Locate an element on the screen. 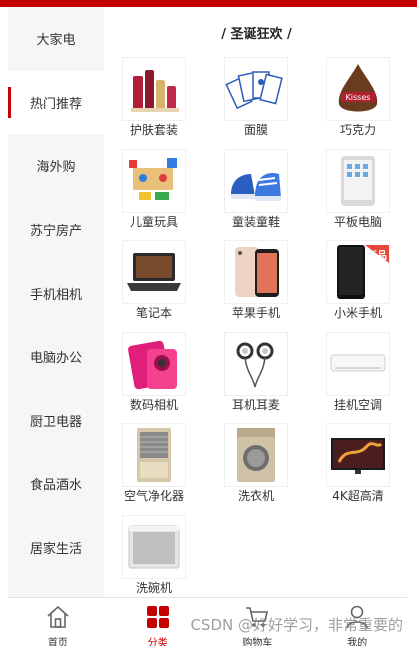 This screenshot has width=417, height=646. product-item-earphones: 耳机耳麦 is located at coordinates (256, 377).